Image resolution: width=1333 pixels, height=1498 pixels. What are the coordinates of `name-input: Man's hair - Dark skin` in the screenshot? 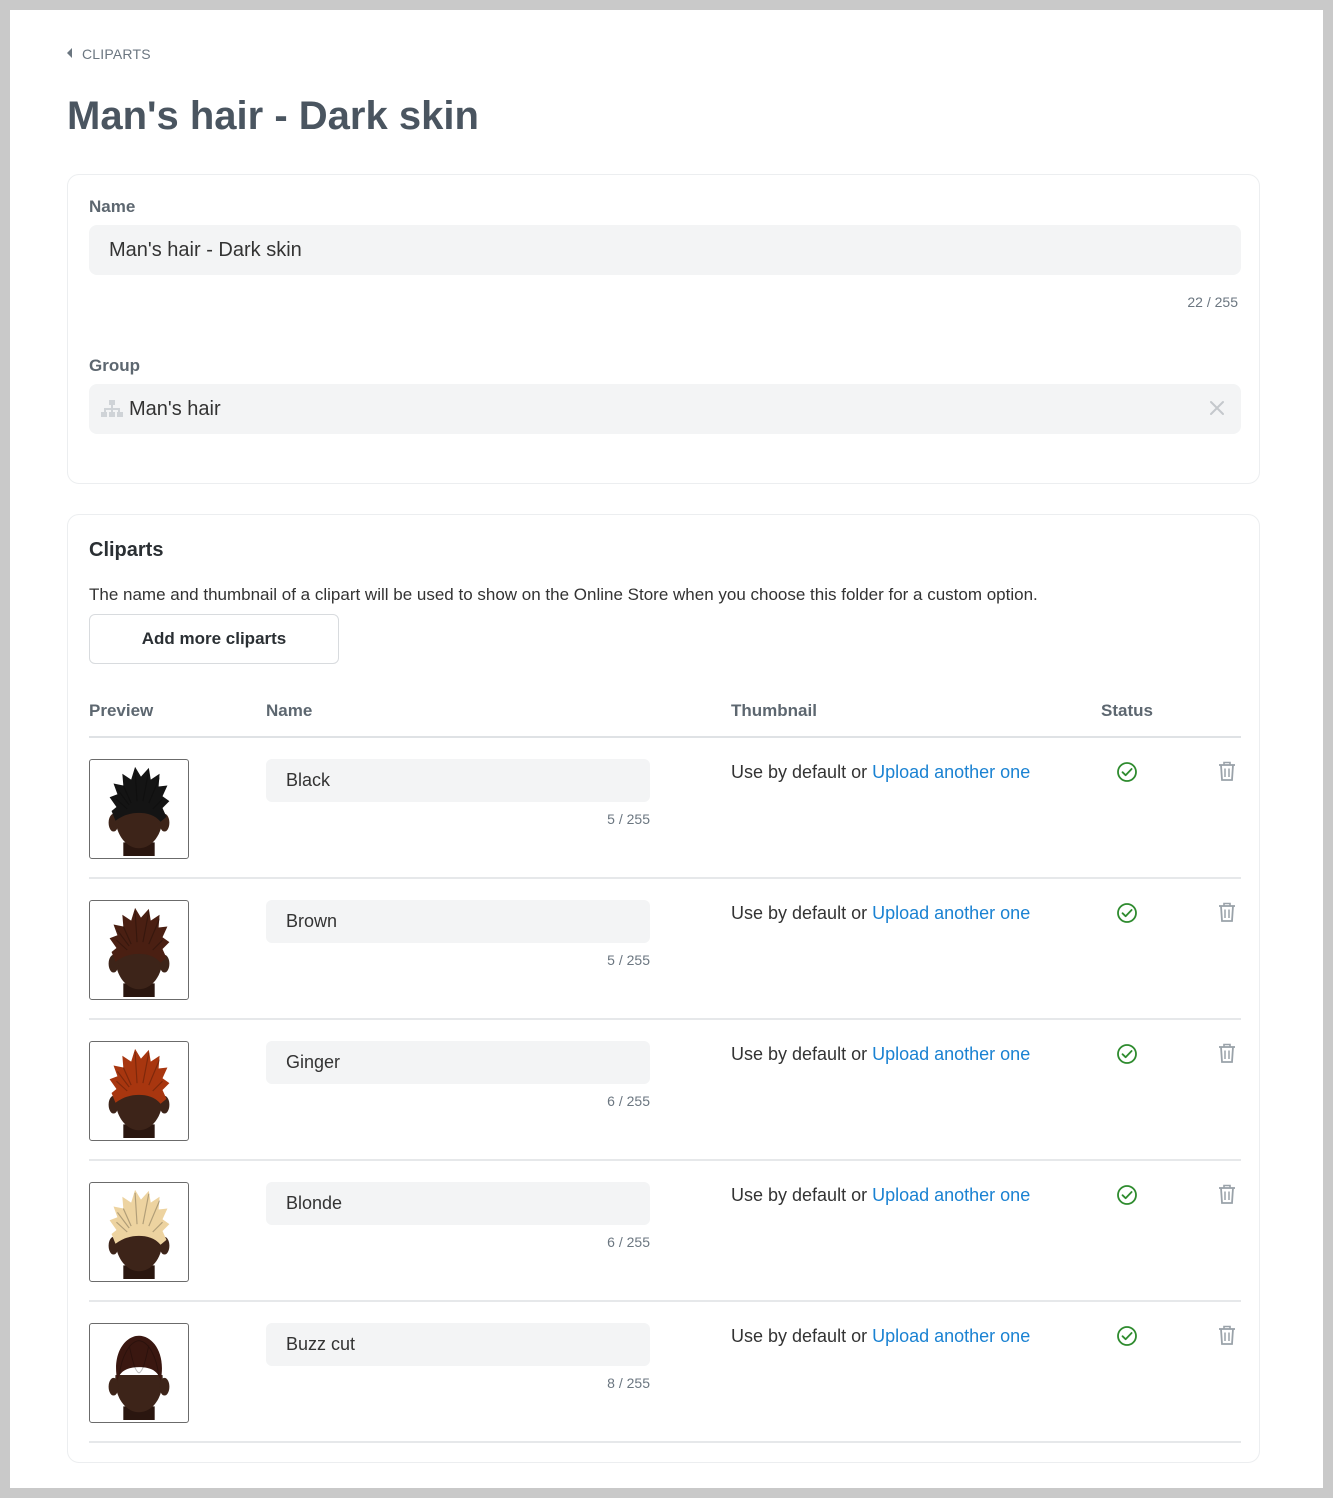 It's located at (665, 250).